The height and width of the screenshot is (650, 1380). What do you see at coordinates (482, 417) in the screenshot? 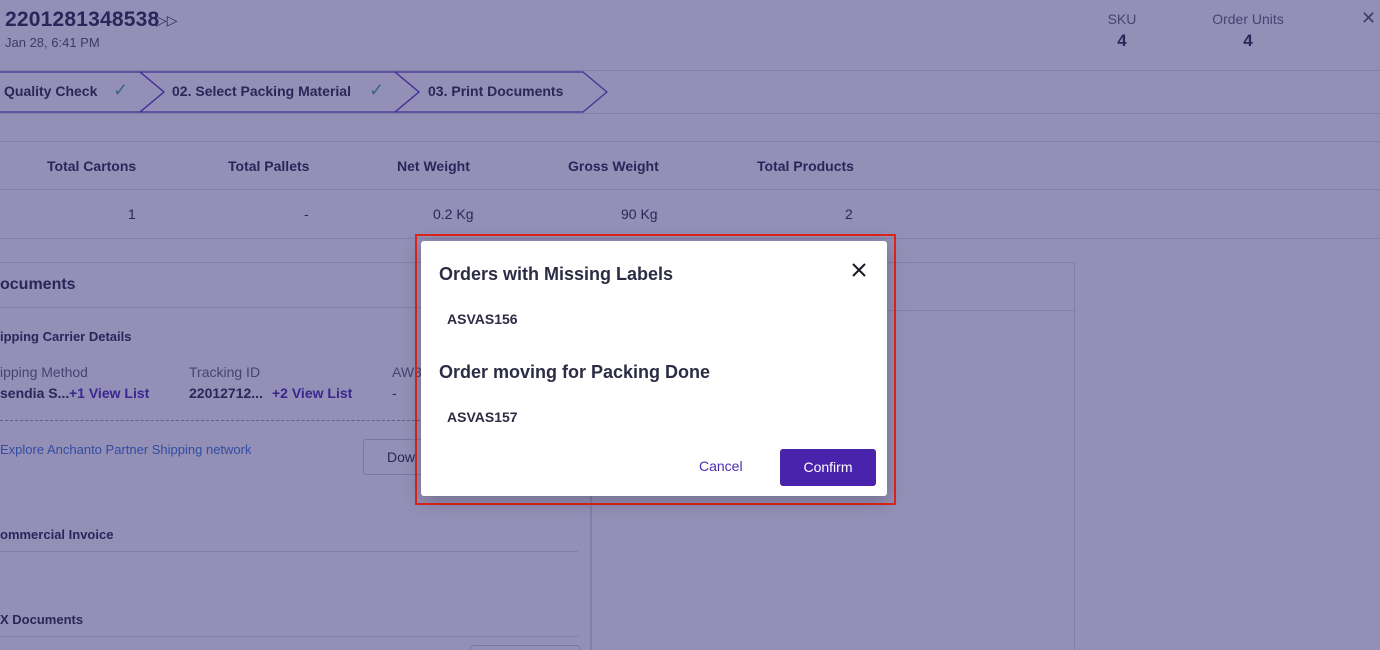
I see `moving-order-item: ASVAS157` at bounding box center [482, 417].